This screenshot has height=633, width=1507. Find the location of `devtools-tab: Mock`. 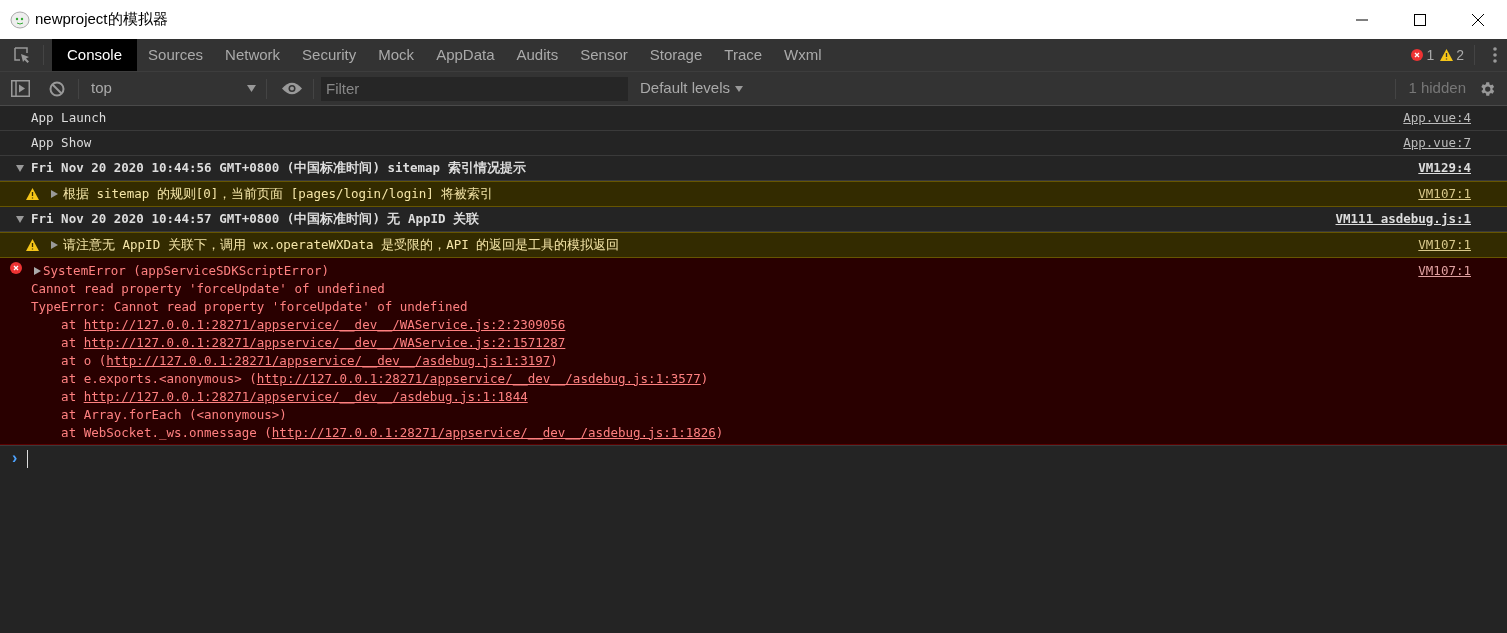

devtools-tab: Mock is located at coordinates (396, 55).